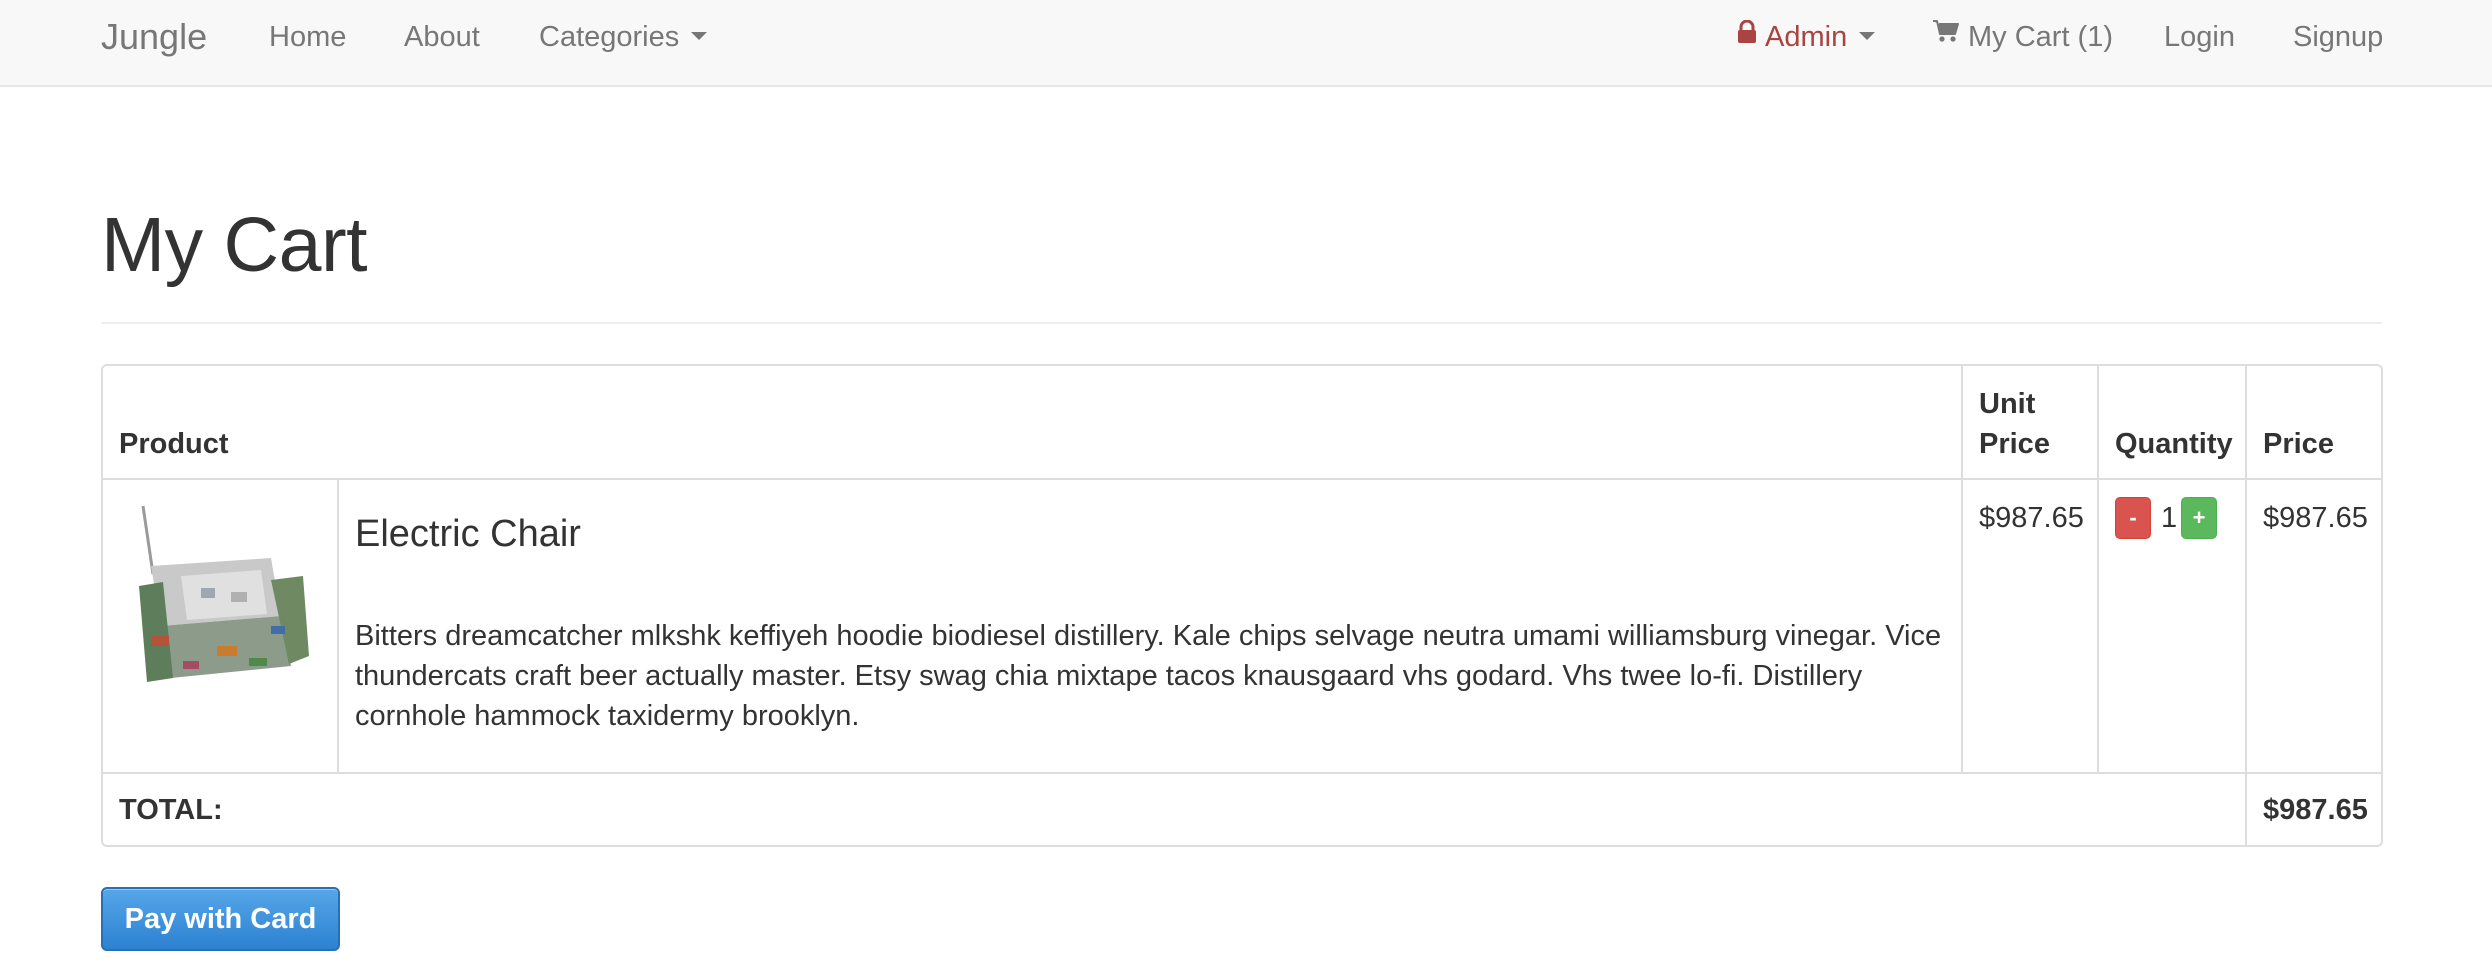 This screenshot has height=980, width=2492. Describe the element at coordinates (1241, 323) in the screenshot. I see `divider` at that location.